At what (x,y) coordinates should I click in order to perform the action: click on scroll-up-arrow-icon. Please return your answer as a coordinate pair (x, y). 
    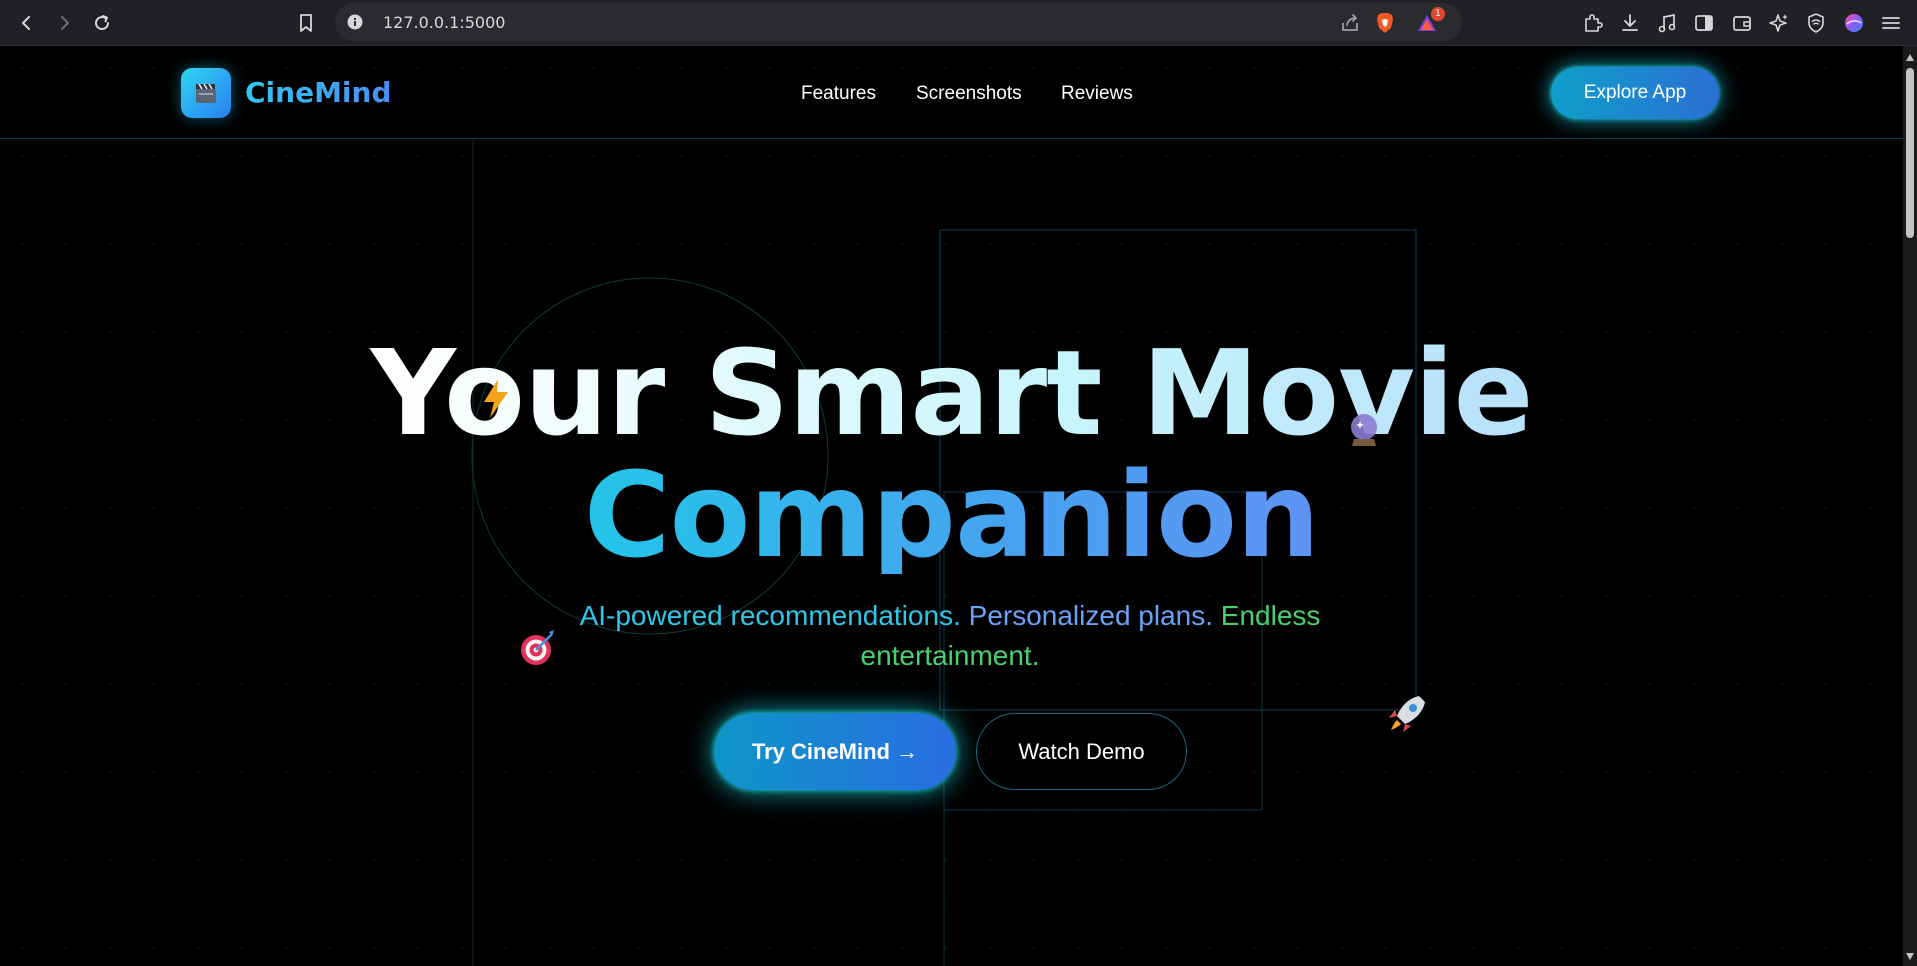
    Looking at the image, I should click on (1910, 57).